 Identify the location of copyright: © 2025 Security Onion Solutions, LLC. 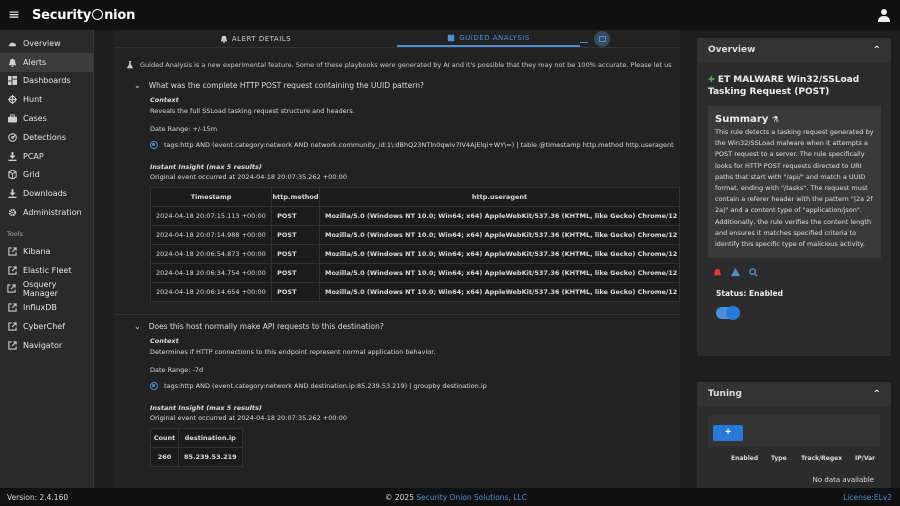
(456, 497).